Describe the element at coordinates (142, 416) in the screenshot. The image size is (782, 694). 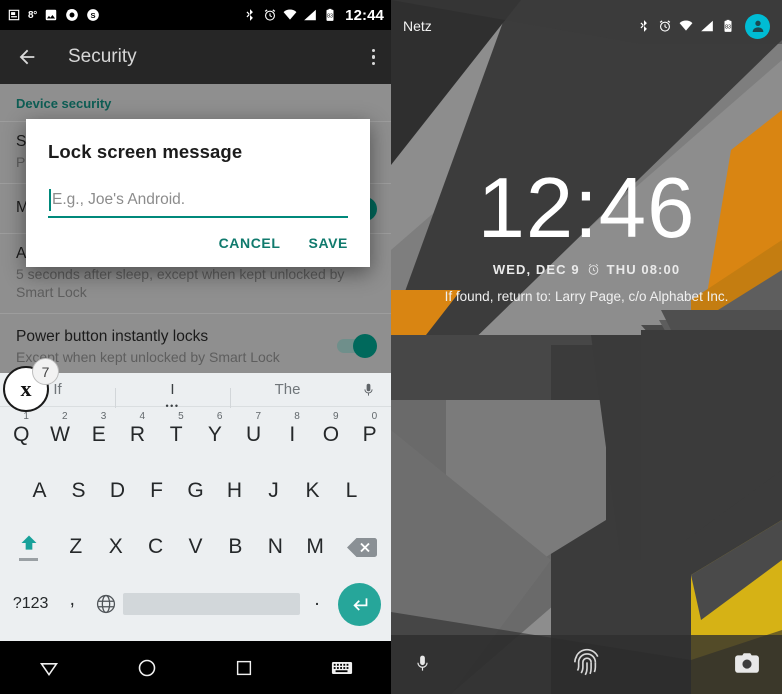
I see `key-number: 4` at that location.